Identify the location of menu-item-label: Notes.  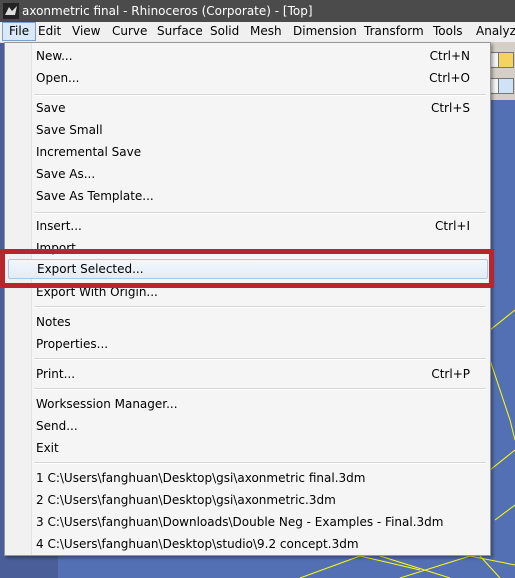
(53, 322).